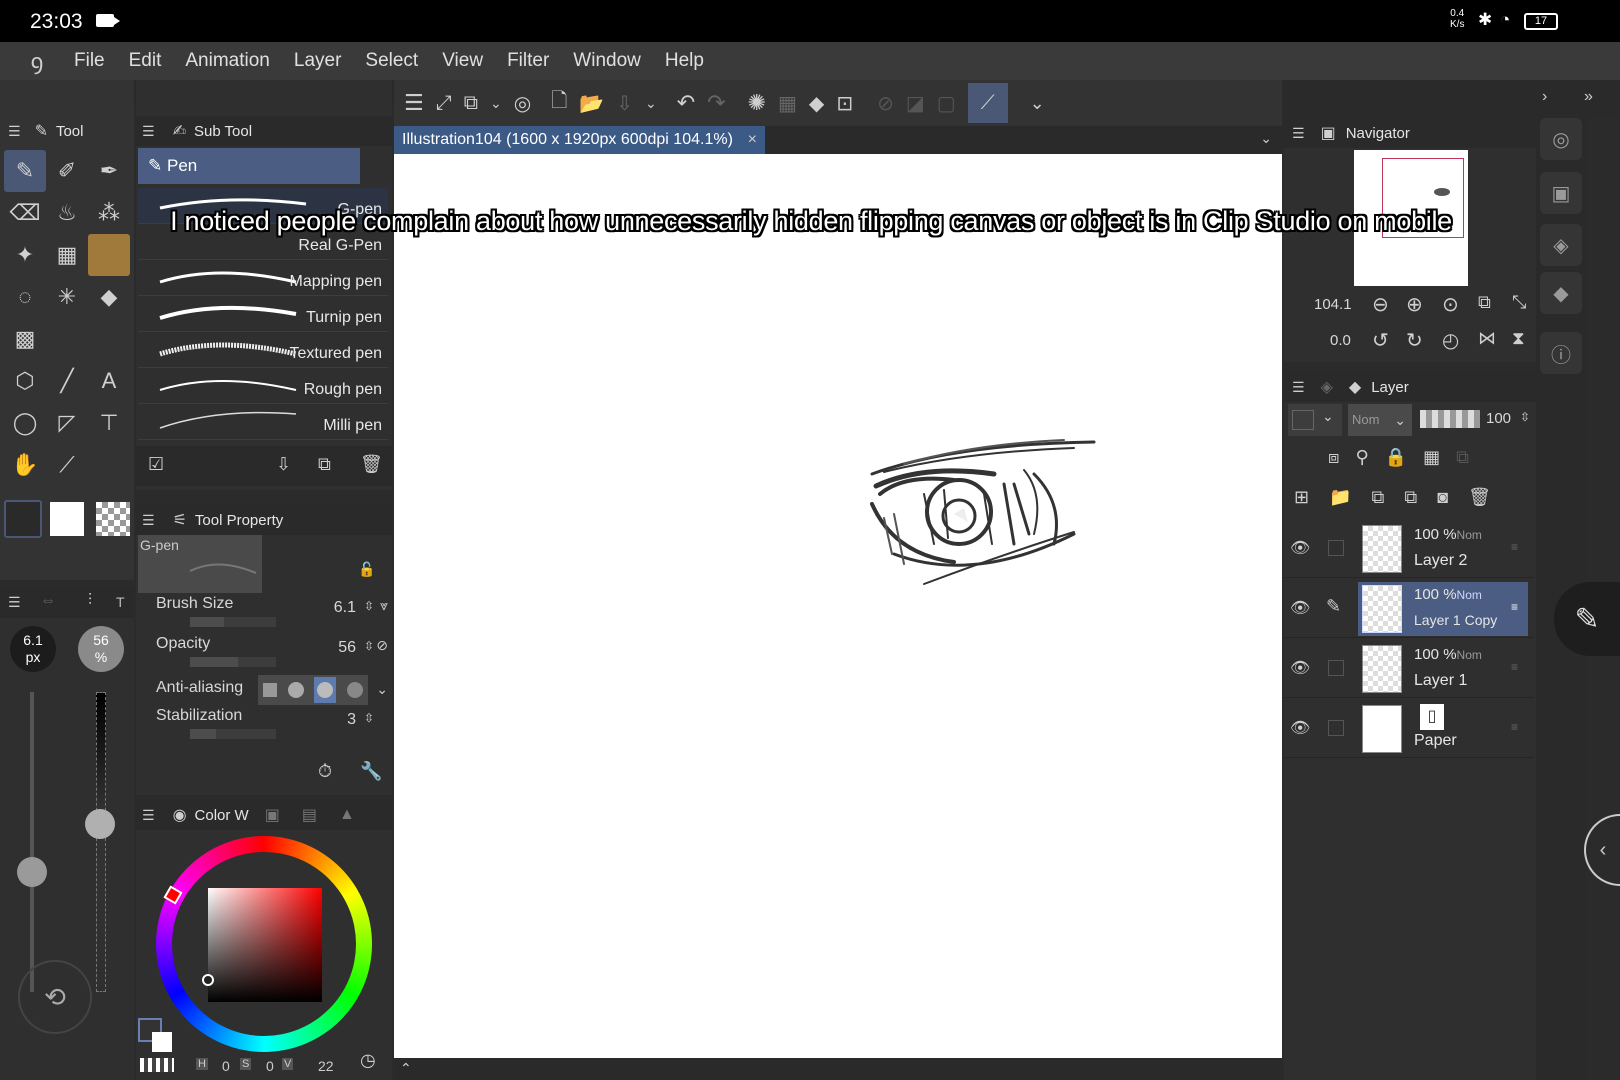 Image resolution: width=1620 pixels, height=1080 pixels. Describe the element at coordinates (1380, 420) in the screenshot. I see `blend-mode-dropdown: Nom ⌄` at that location.